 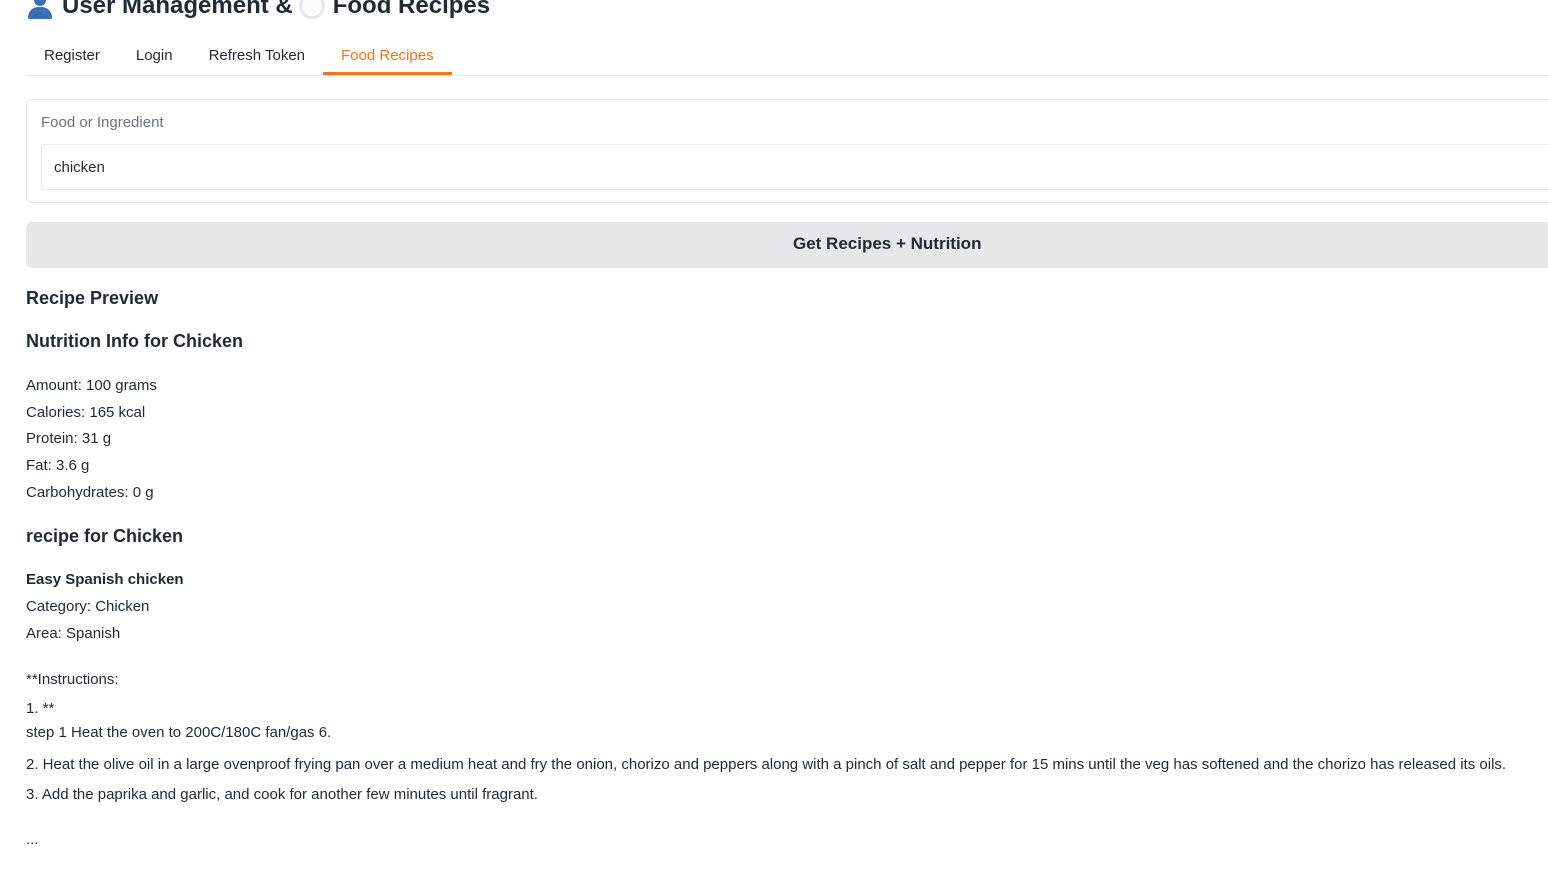 I want to click on nutrition-fat: Fat: 3.6 g, so click(x=58, y=465).